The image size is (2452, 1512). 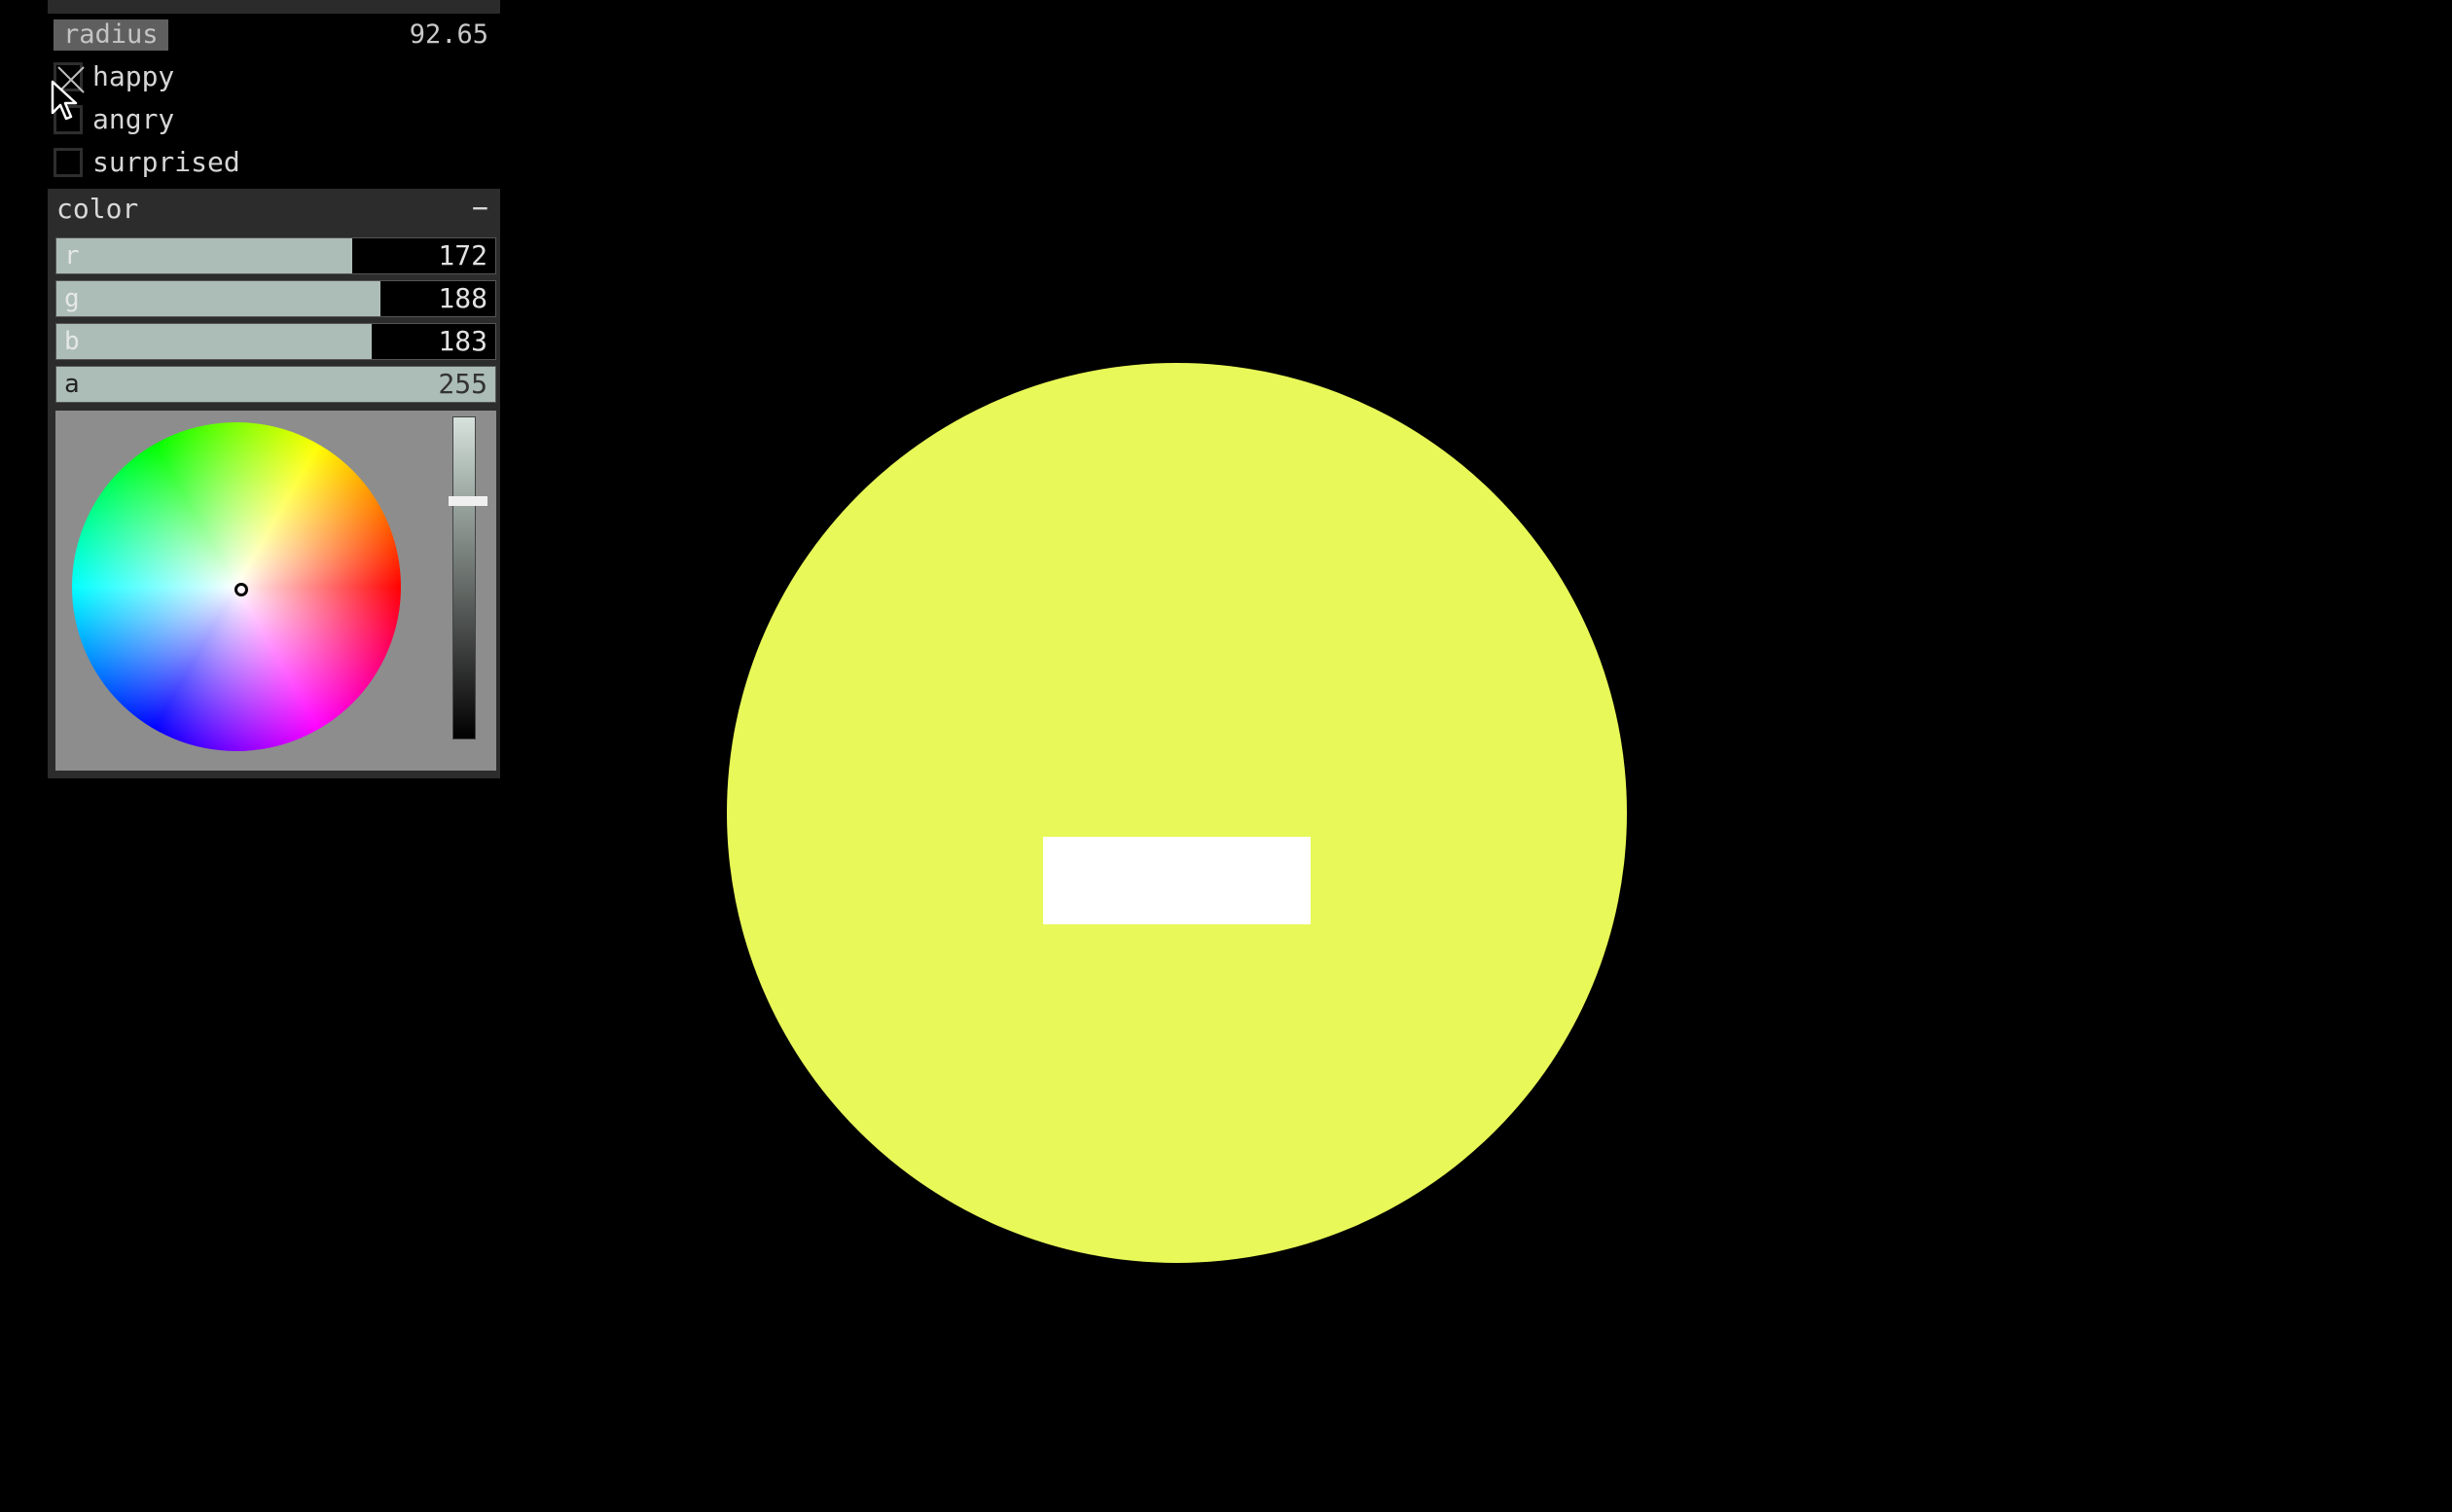 What do you see at coordinates (274, 35) in the screenshot?
I see `radius-slider: radius 92.65` at bounding box center [274, 35].